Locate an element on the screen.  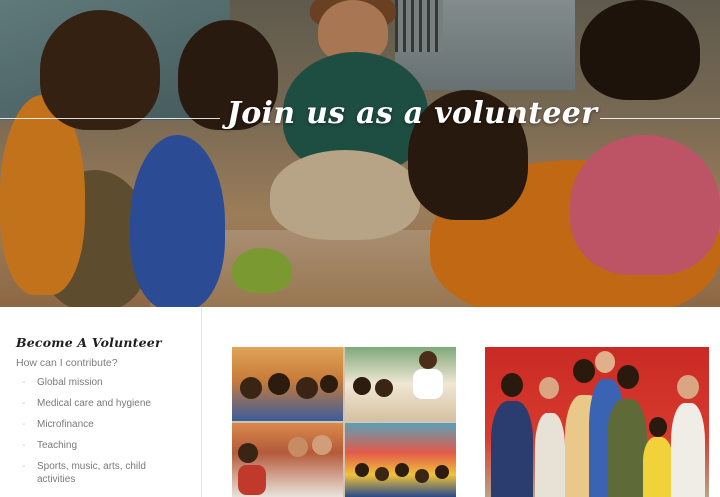
sidebar-item-label: Medical care and hygiene is located at coordinates (94, 403).